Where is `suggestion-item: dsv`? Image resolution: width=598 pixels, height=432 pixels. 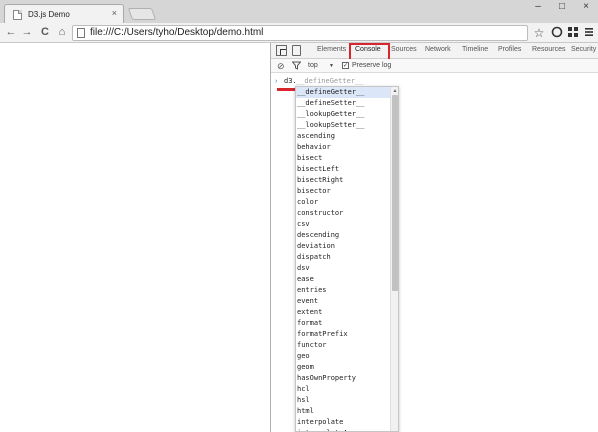
suggestion-item: dsv is located at coordinates (344, 268).